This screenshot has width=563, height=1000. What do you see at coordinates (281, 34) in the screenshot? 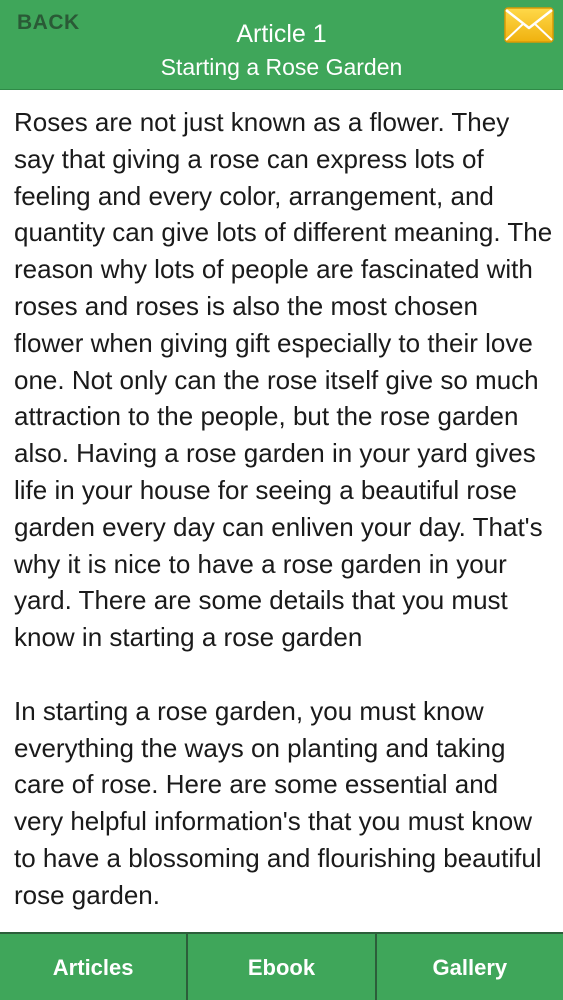
I see `page-title: Article 1` at bounding box center [281, 34].